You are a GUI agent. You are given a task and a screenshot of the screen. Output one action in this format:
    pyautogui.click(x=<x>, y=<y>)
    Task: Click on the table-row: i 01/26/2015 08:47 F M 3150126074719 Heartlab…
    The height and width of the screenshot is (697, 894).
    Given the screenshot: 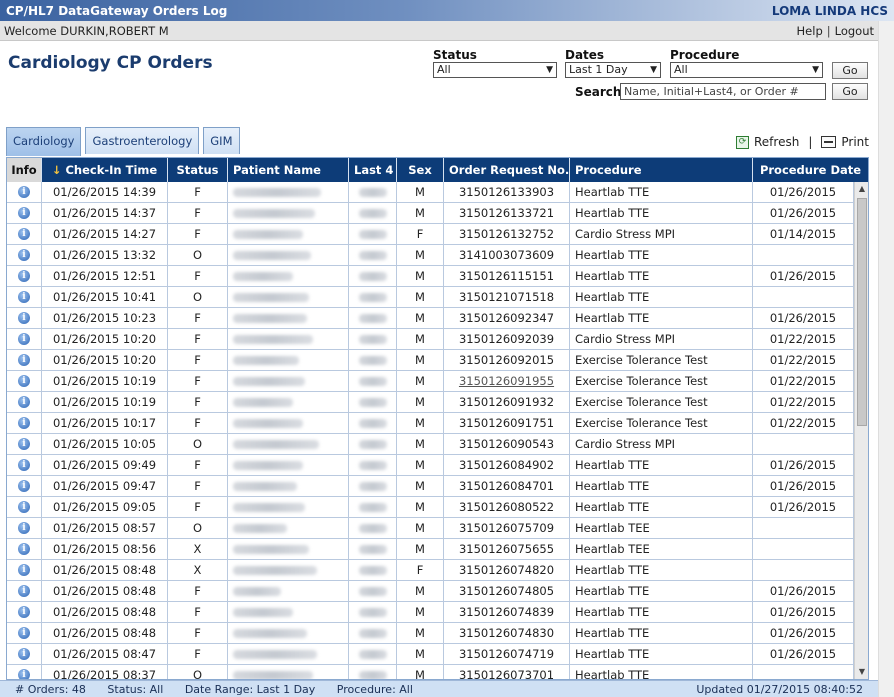 What is the action you would take?
    pyautogui.click(x=430, y=654)
    